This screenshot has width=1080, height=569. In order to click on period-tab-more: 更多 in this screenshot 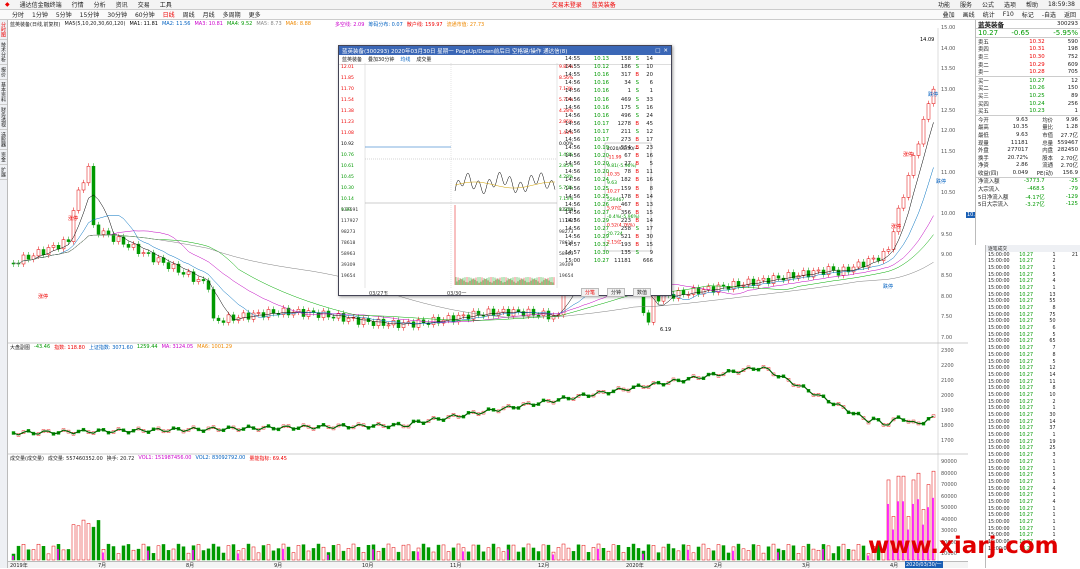, I will do `click(255, 14)`.